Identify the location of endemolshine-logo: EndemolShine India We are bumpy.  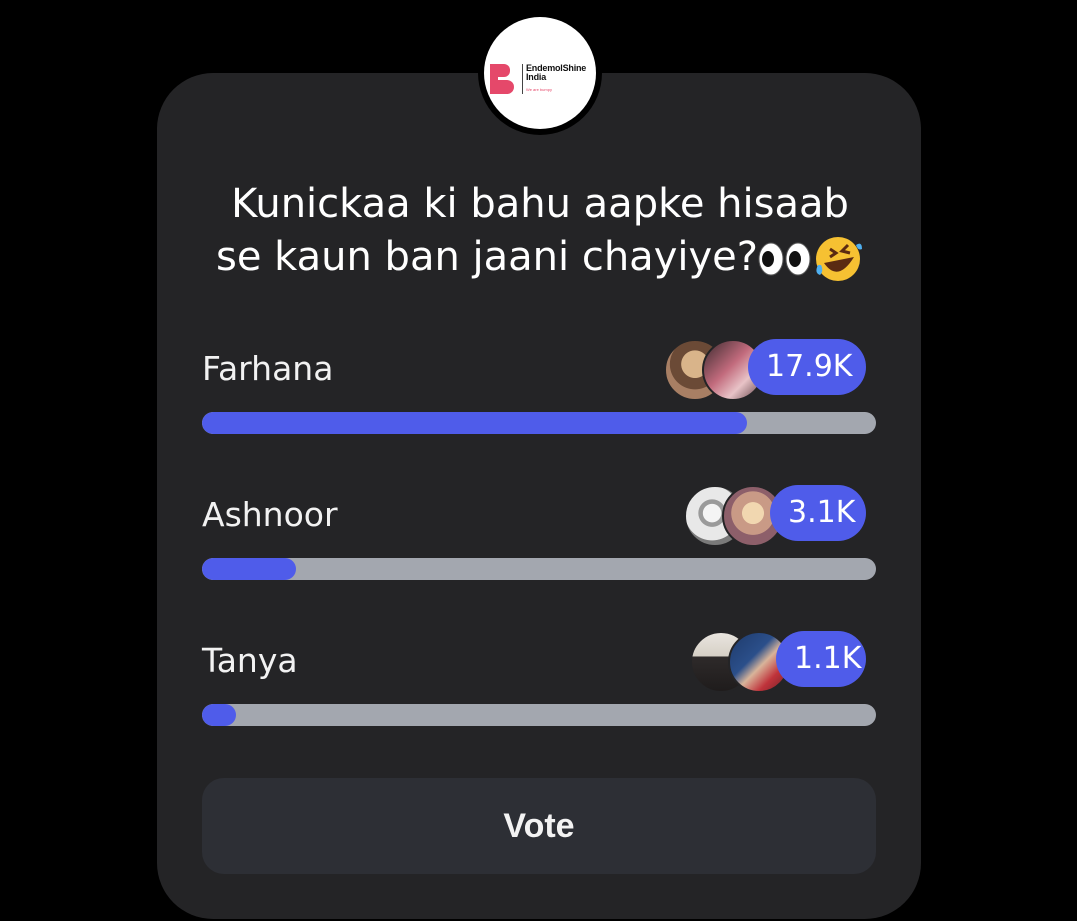
(540, 73).